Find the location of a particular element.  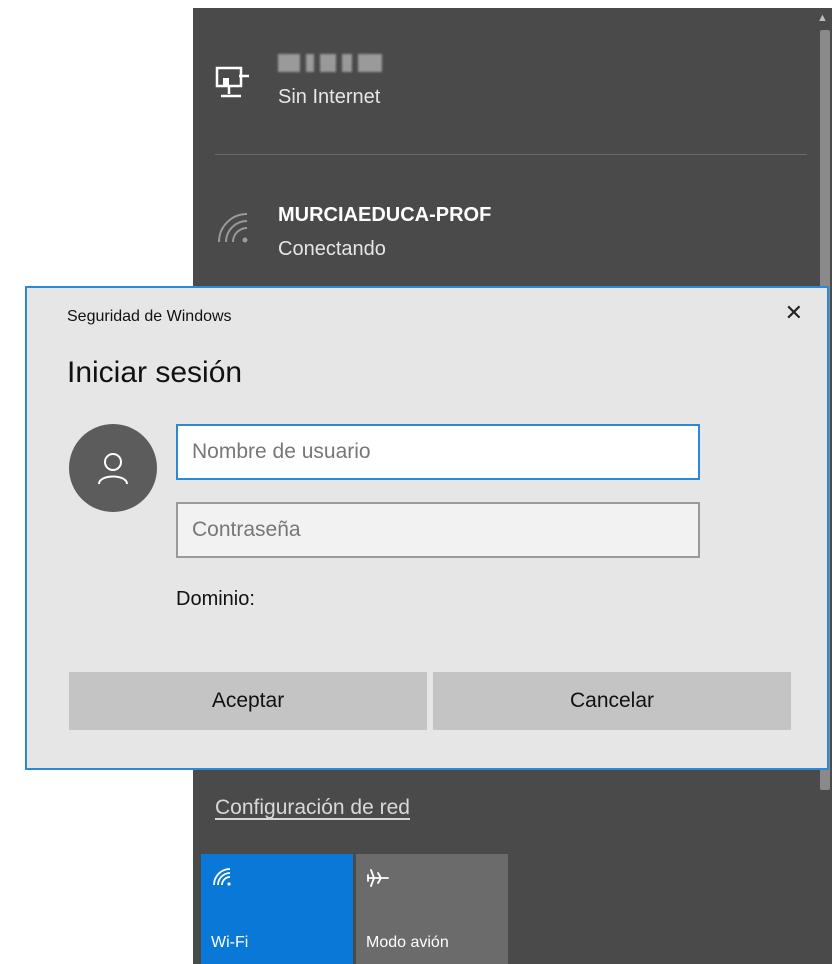

scroll-up-arrow-icon: ▲ is located at coordinates (822, 18).